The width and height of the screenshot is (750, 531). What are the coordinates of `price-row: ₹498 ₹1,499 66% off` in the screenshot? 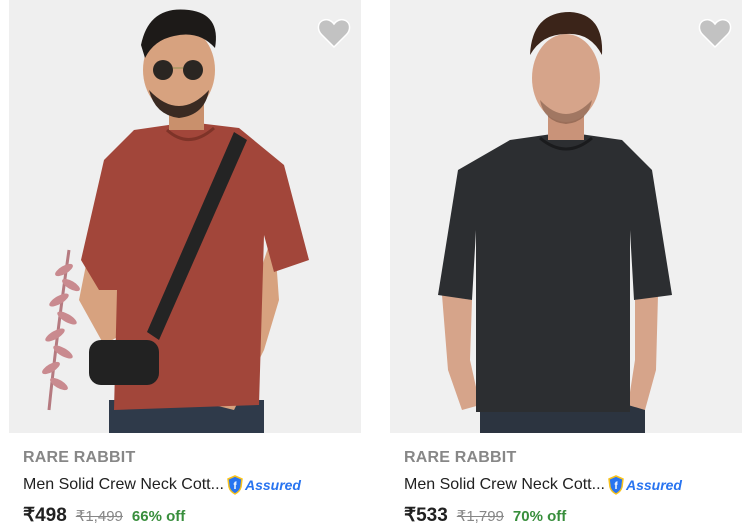 It's located at (104, 515).